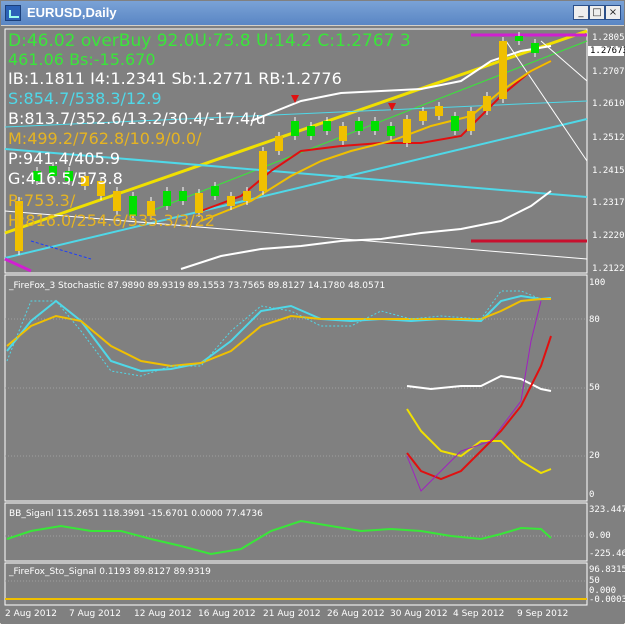 The image size is (625, 624). What do you see at coordinates (543, 614) in the screenshot?
I see `date-label: 9 Sep 2012` at bounding box center [543, 614].